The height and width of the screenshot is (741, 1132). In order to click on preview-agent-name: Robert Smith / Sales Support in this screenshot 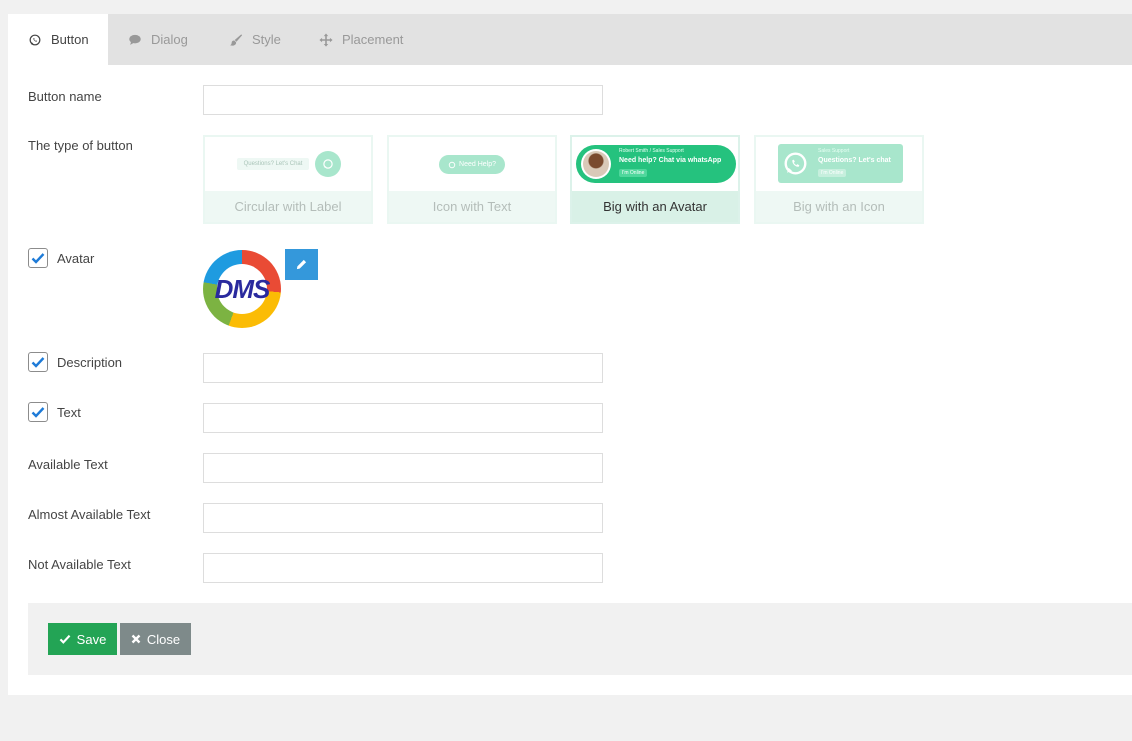, I will do `click(651, 151)`.